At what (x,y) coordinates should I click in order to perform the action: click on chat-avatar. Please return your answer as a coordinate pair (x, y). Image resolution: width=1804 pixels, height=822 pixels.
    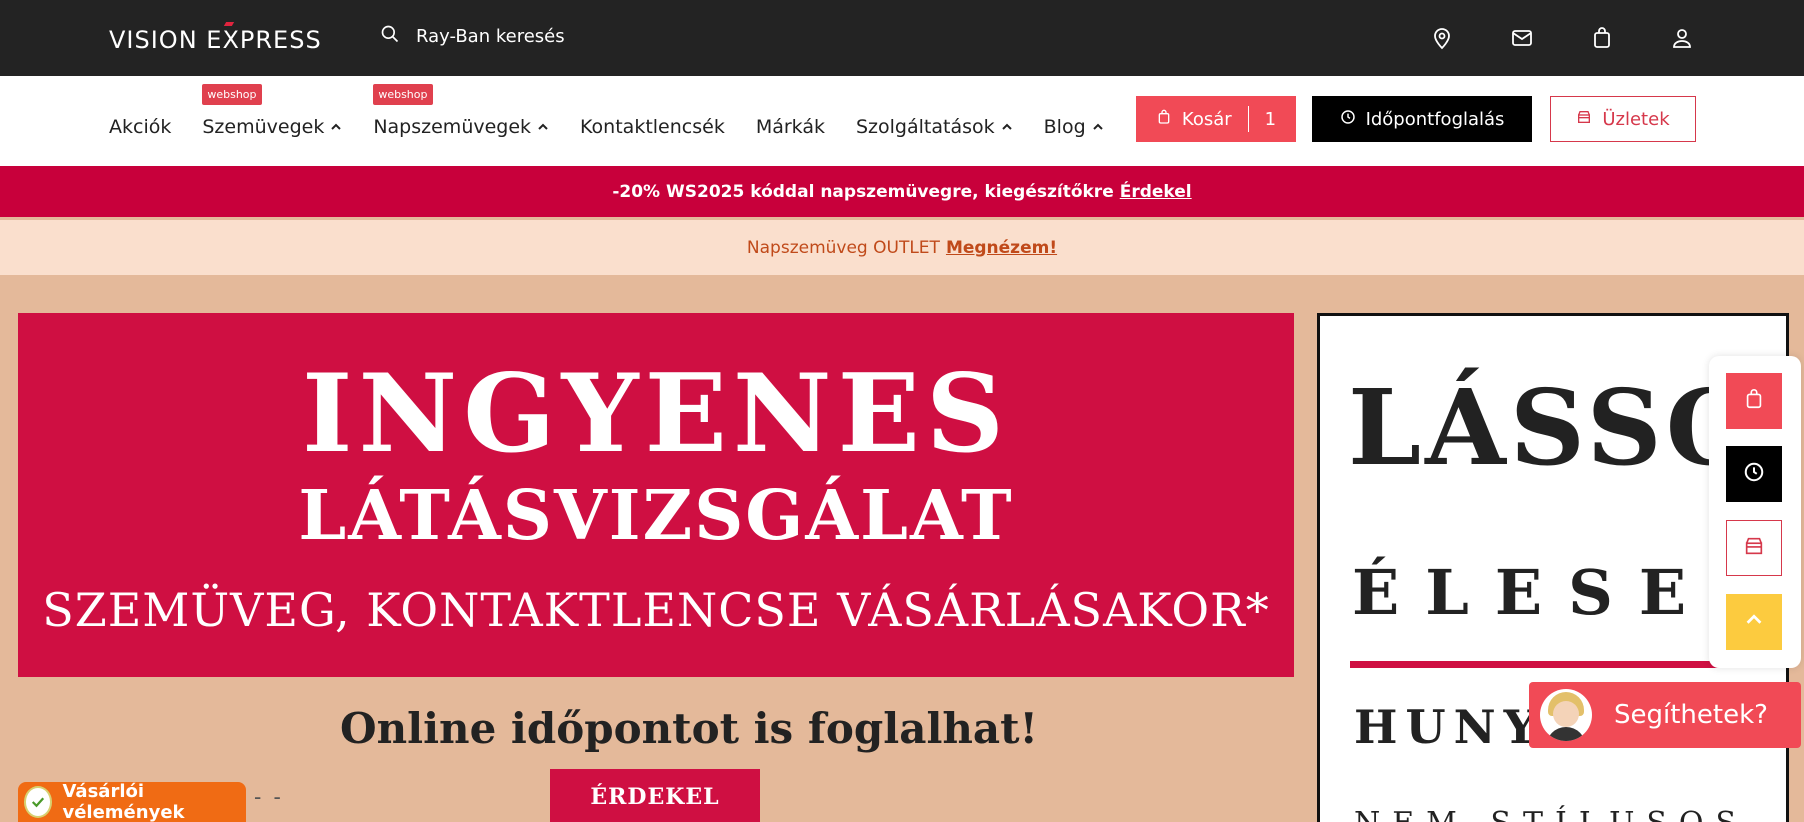
    Looking at the image, I should click on (1566, 715).